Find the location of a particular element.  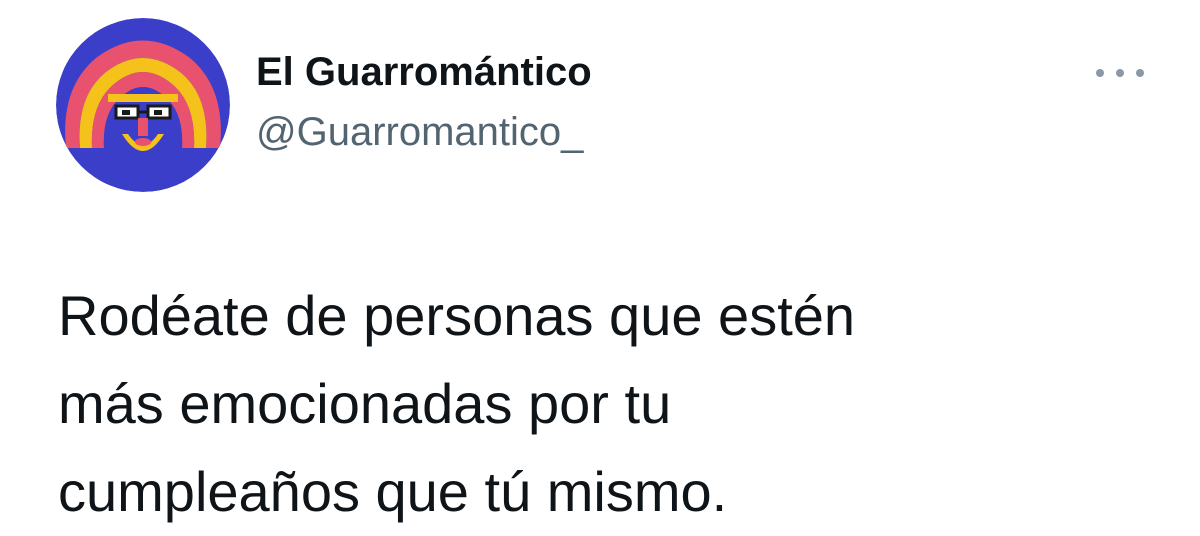

tweet-text-line: cumpleaños que tú mismo. is located at coordinates (393, 491).